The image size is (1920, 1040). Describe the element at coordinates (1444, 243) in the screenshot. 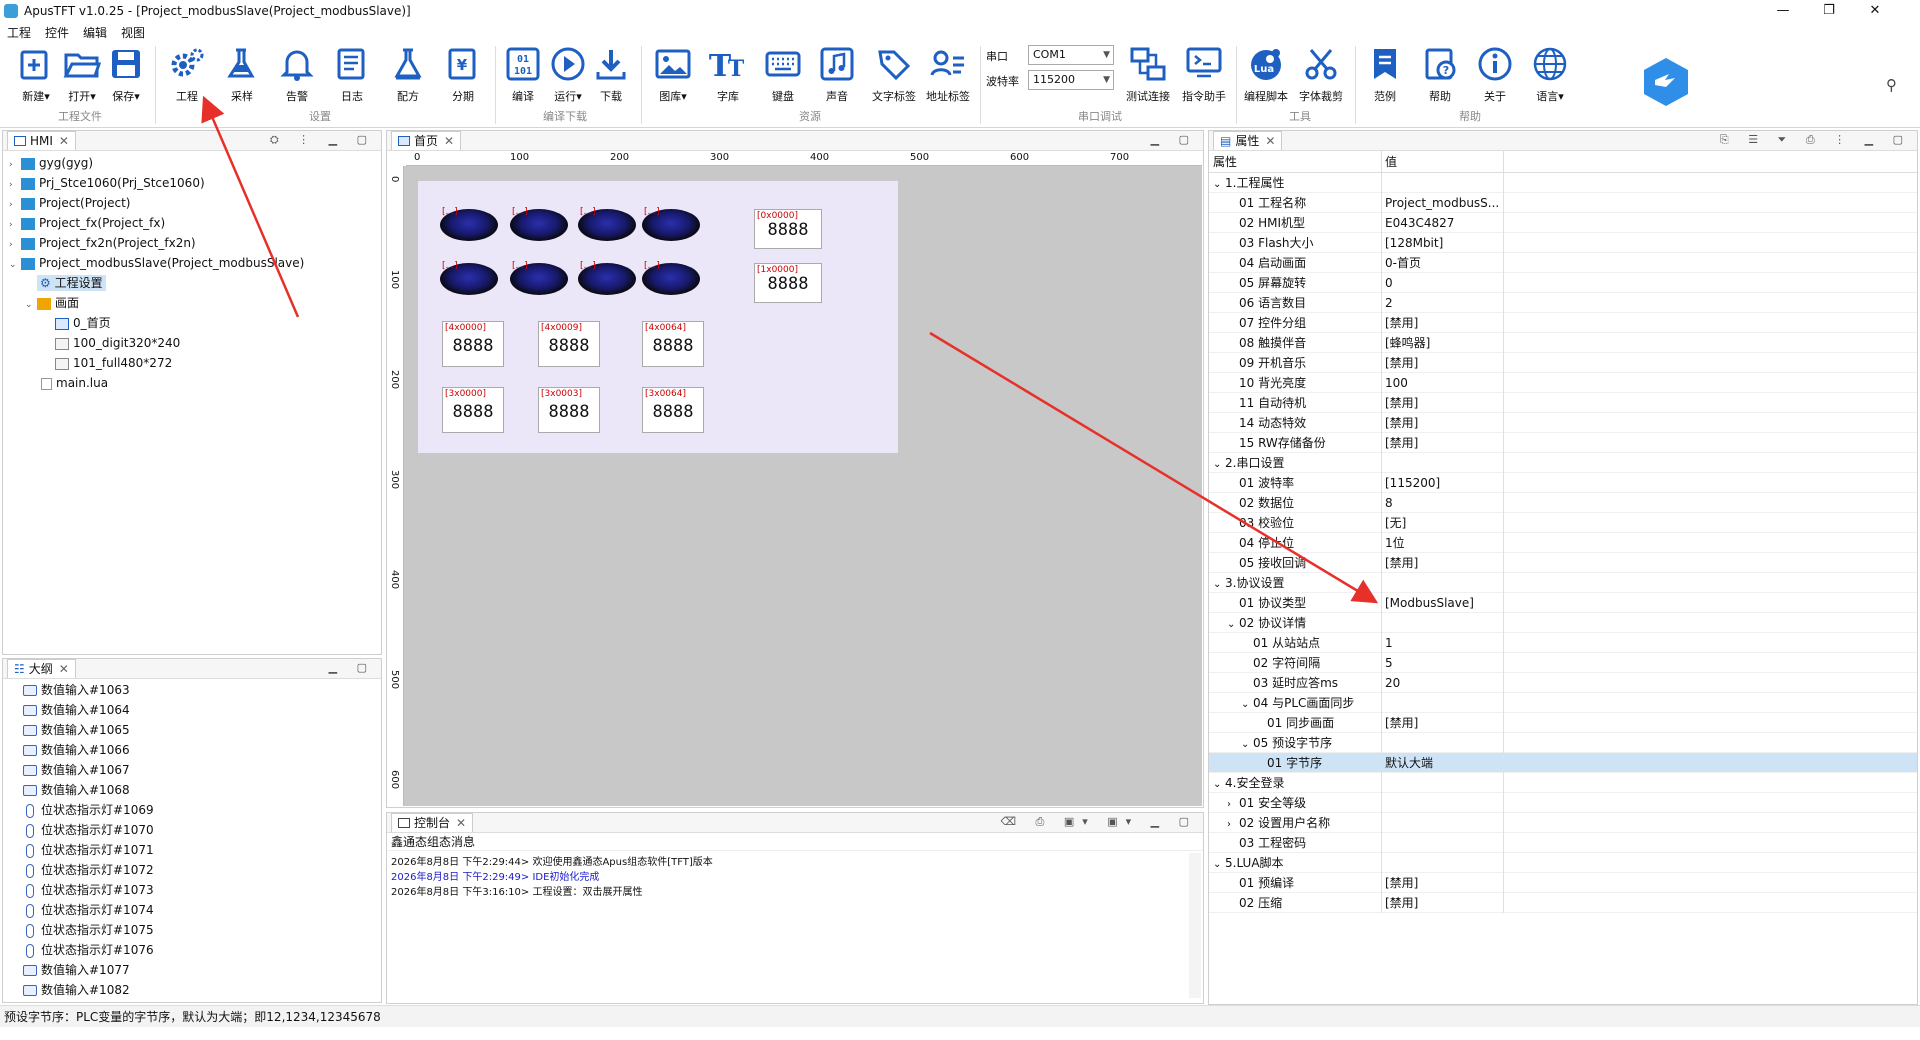

I see `property-value: [128Mbit]` at that location.